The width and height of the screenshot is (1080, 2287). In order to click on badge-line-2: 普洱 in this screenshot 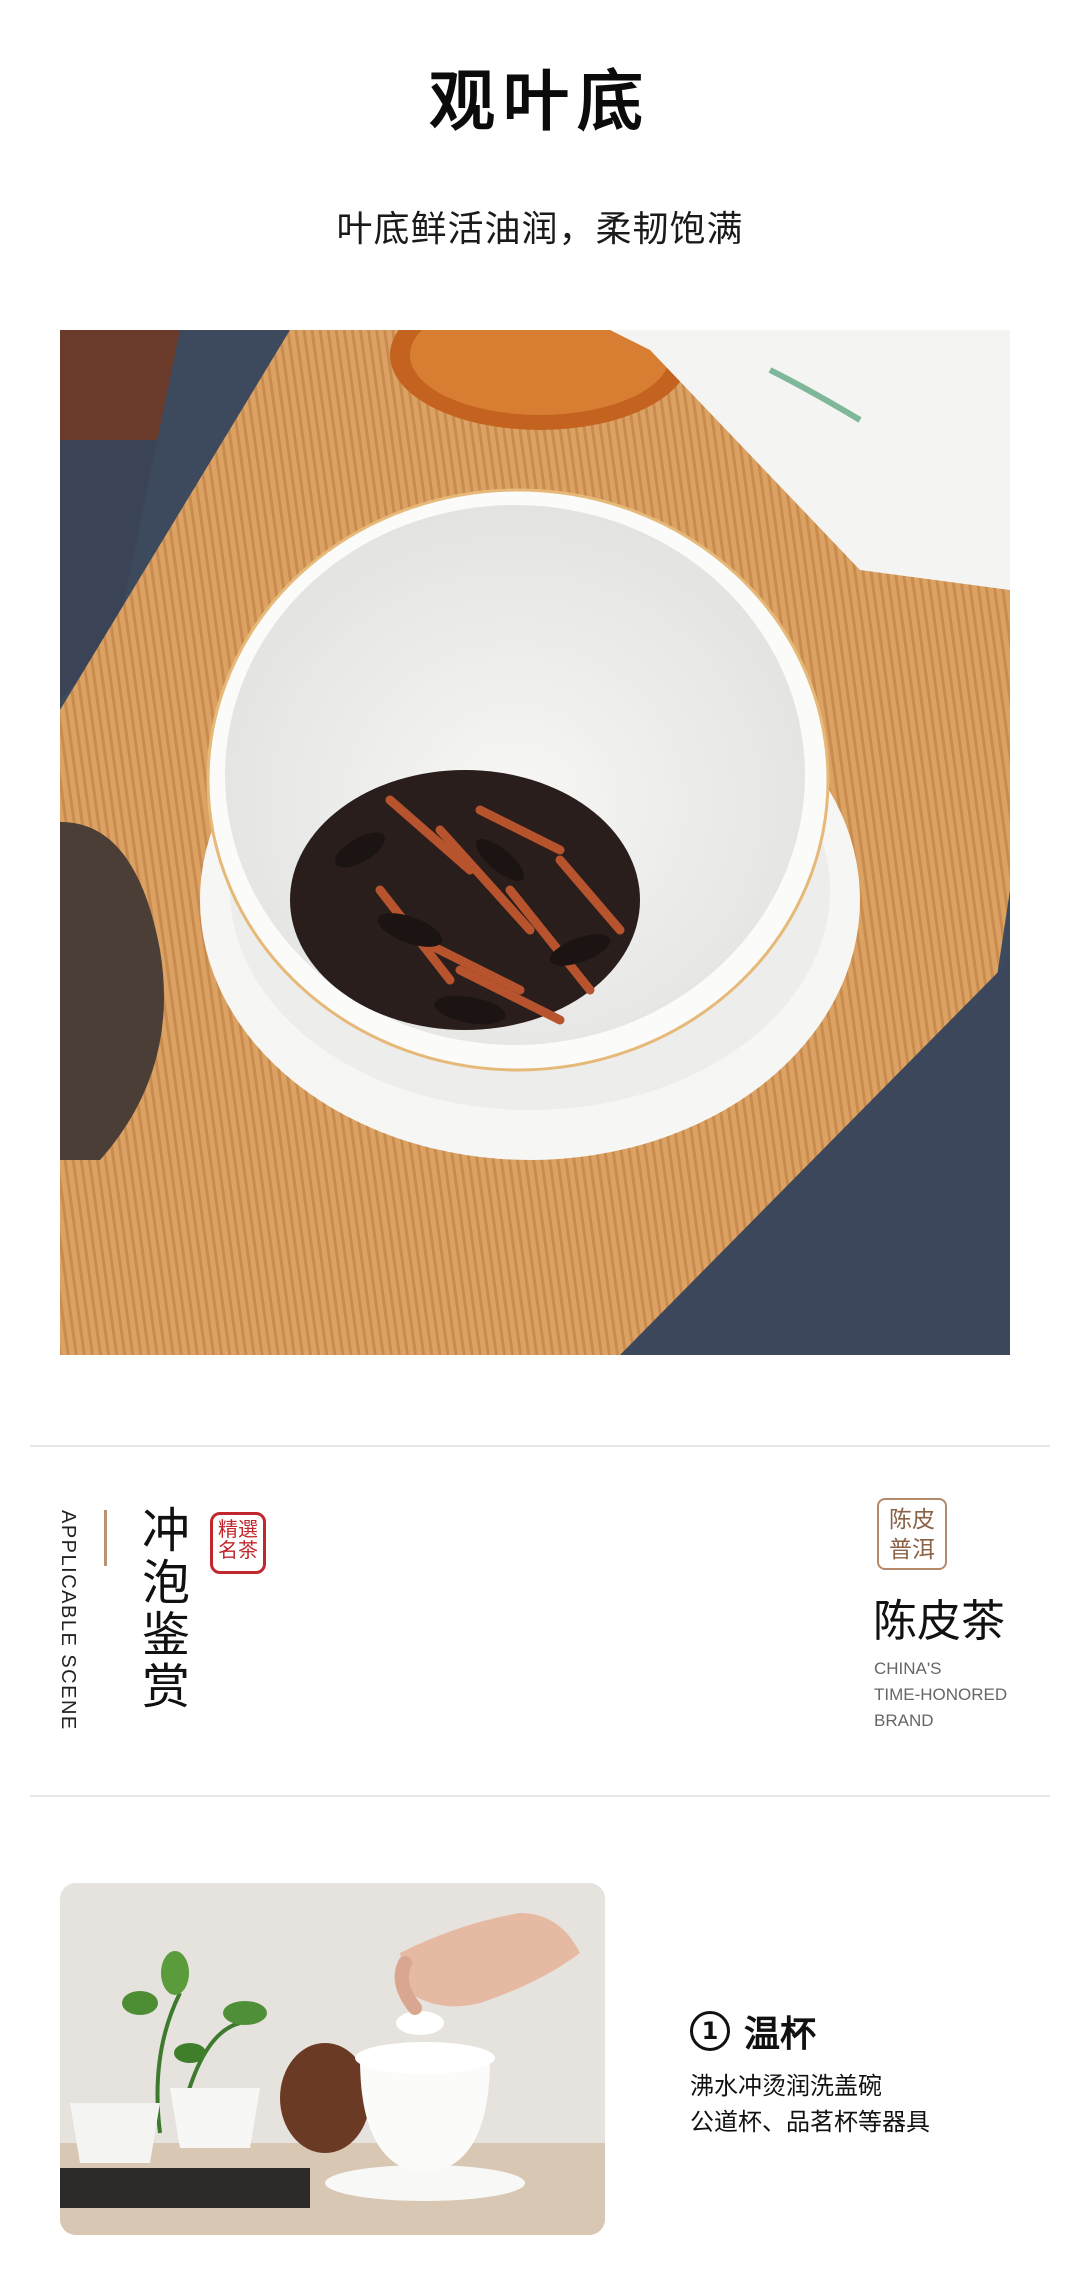, I will do `click(912, 1550)`.